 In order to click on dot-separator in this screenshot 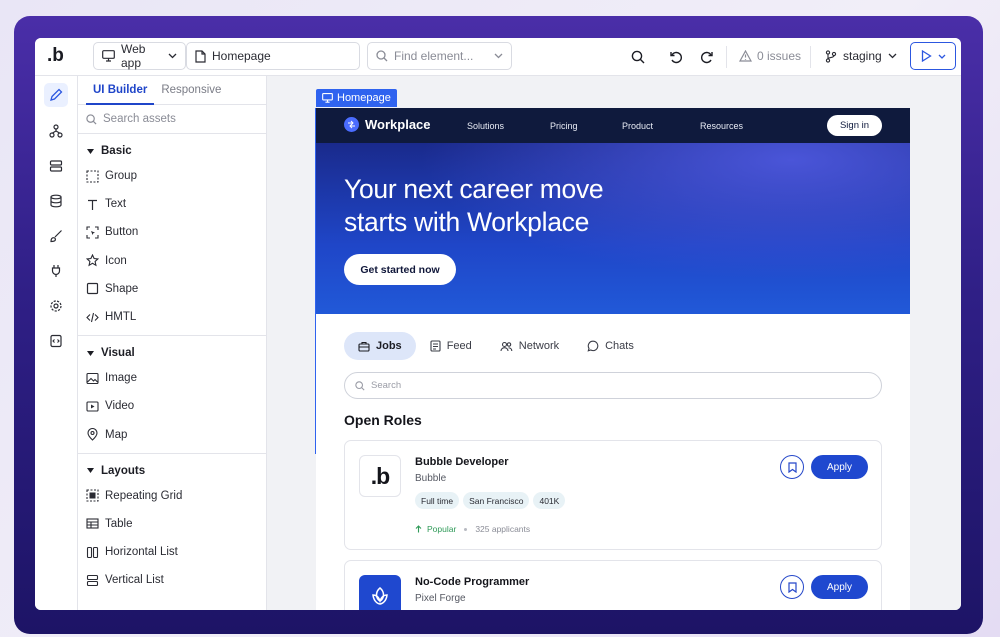, I will do `click(466, 529)`.